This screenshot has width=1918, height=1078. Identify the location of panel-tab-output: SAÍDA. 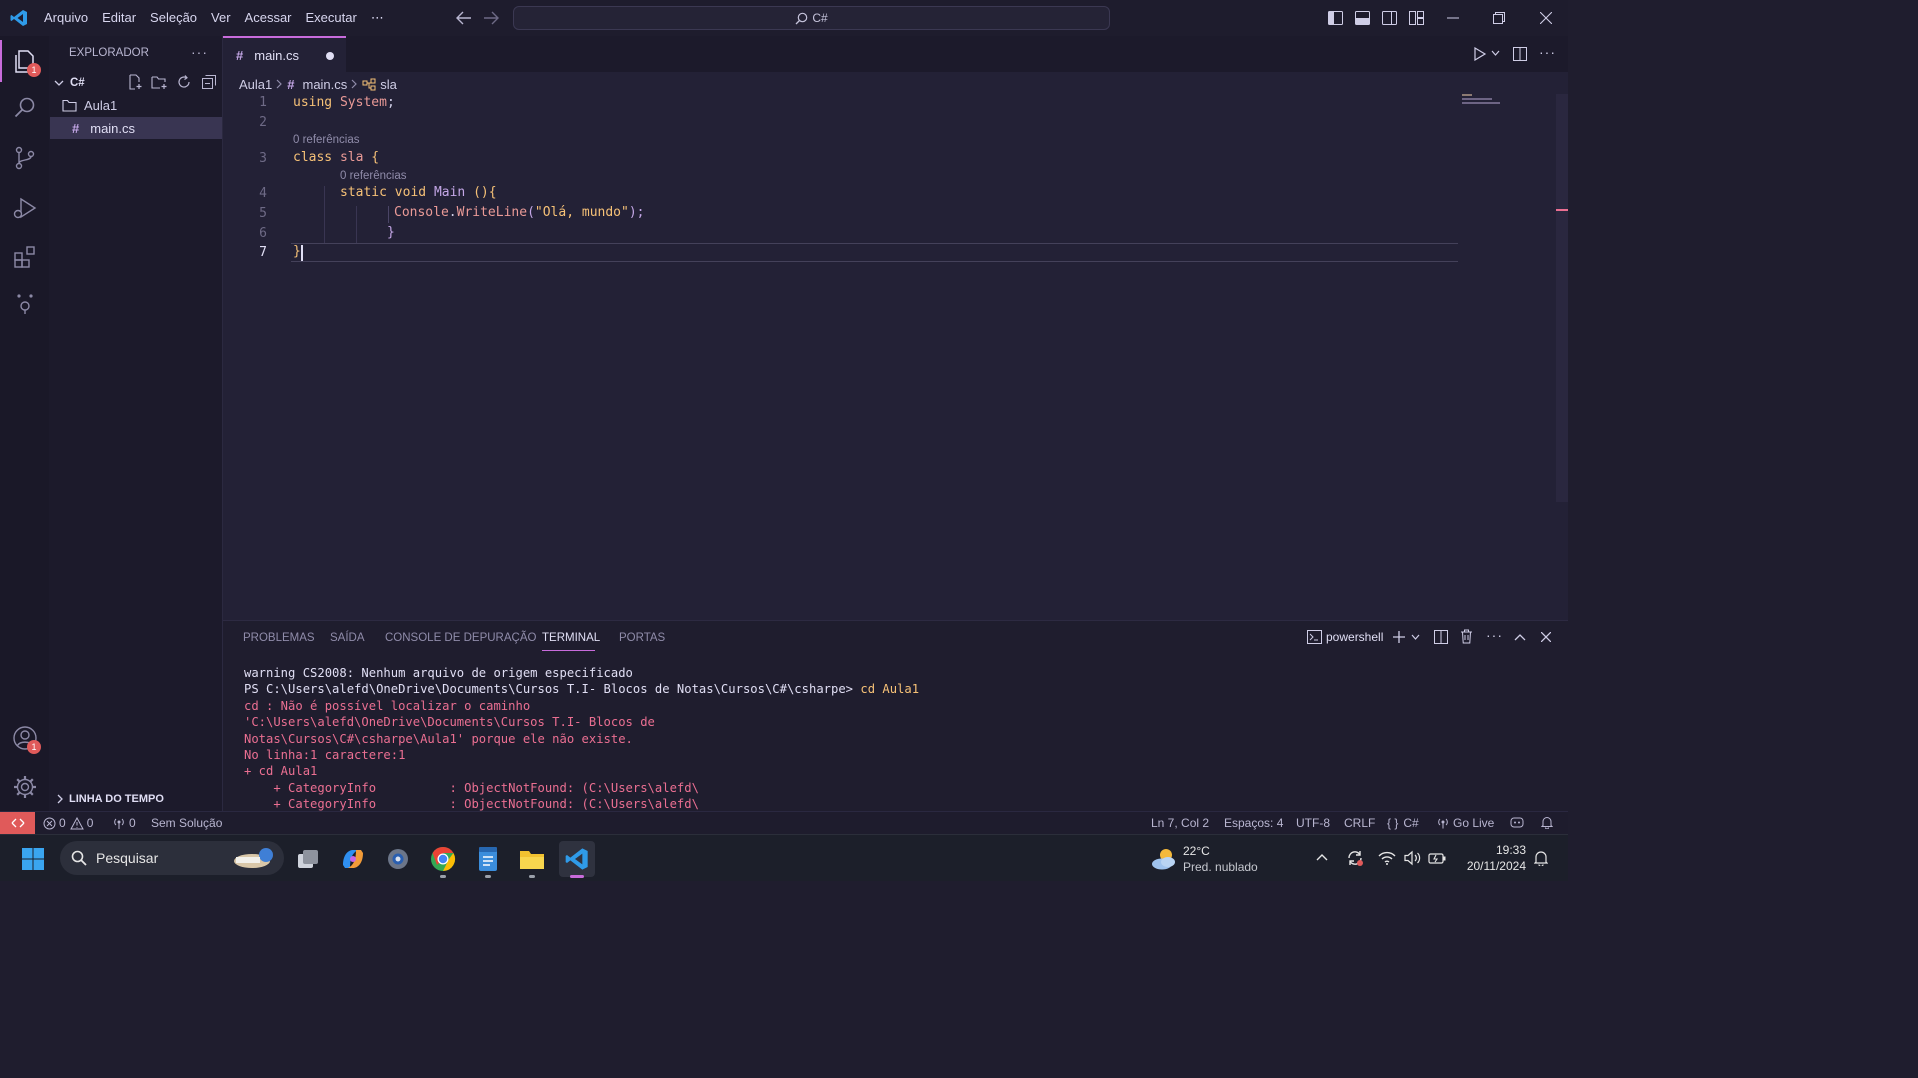
(347, 638).